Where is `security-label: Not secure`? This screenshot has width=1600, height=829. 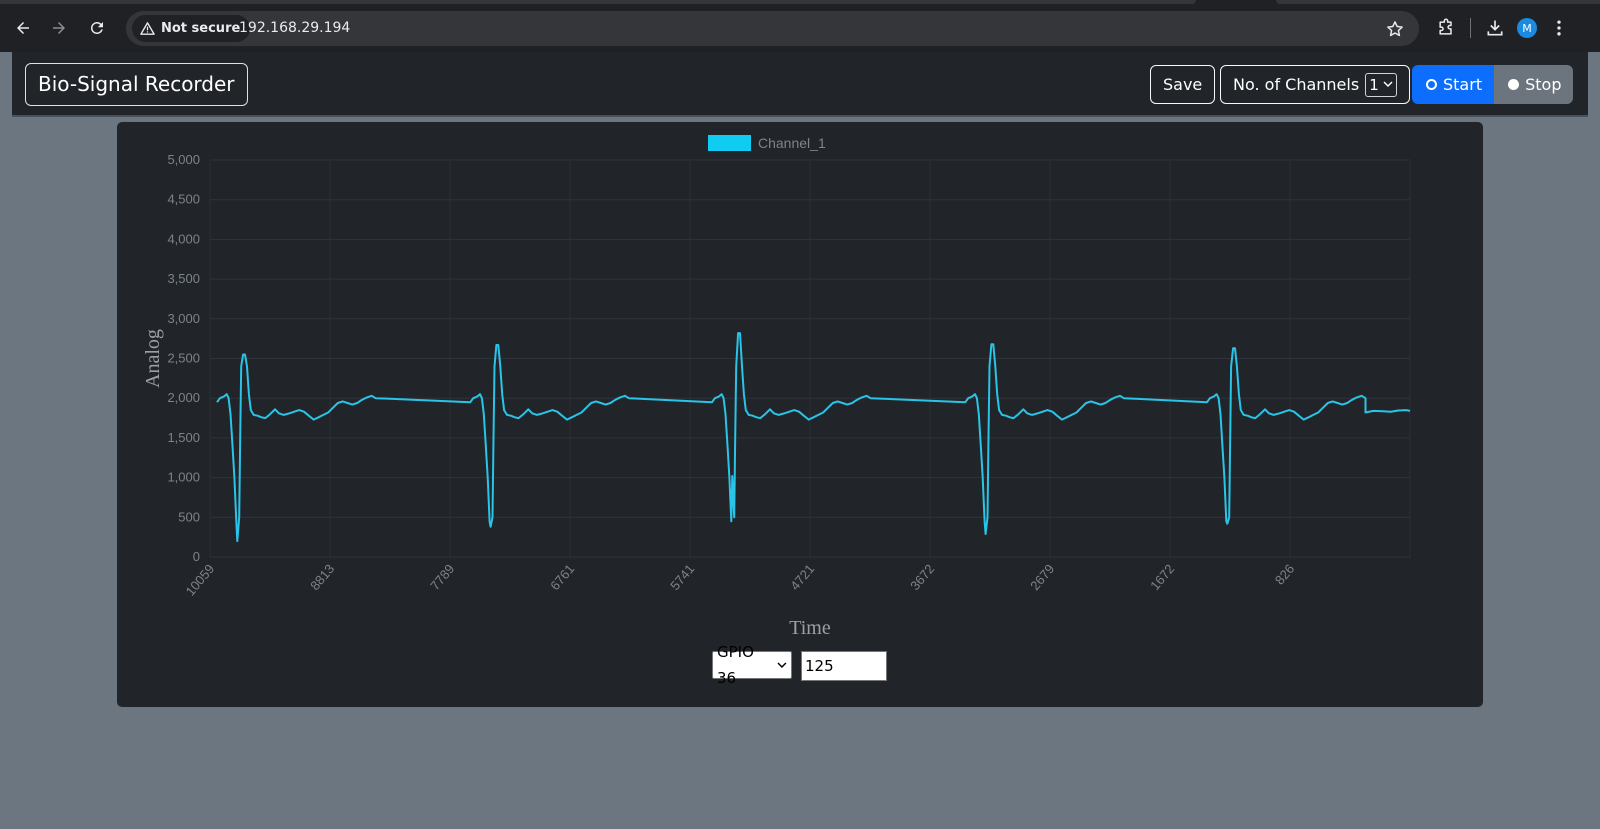 security-label: Not secure is located at coordinates (201, 28).